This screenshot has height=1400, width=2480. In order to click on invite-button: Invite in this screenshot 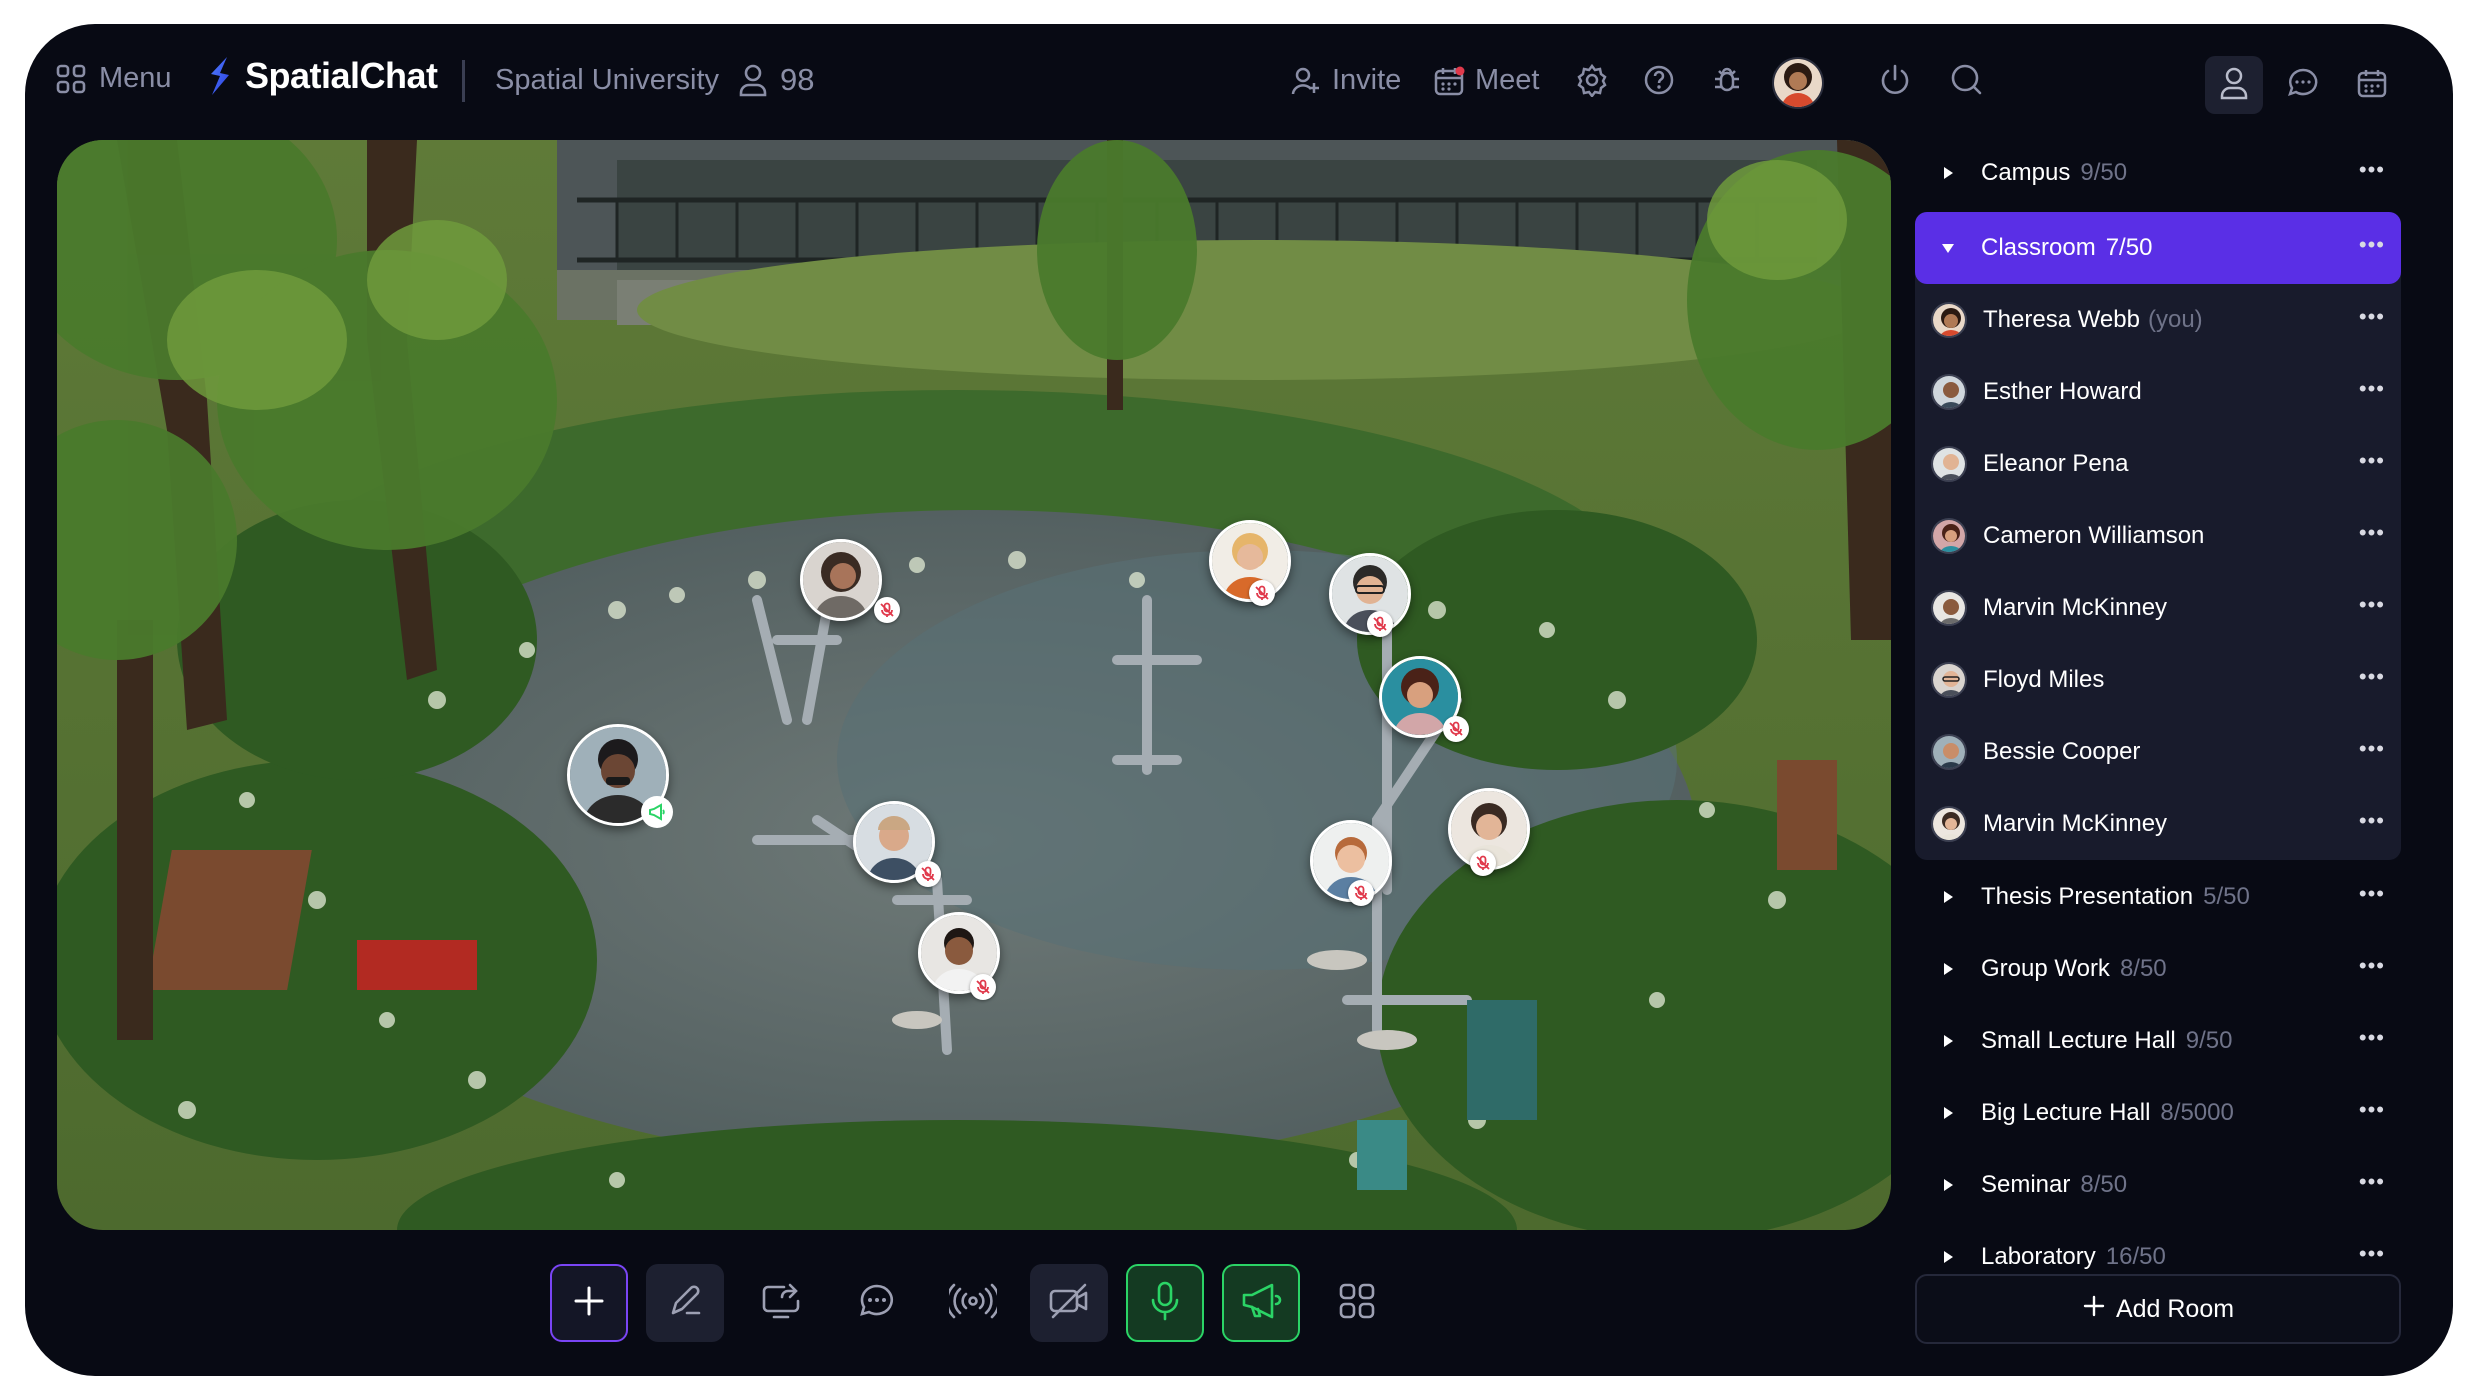, I will do `click(1345, 80)`.